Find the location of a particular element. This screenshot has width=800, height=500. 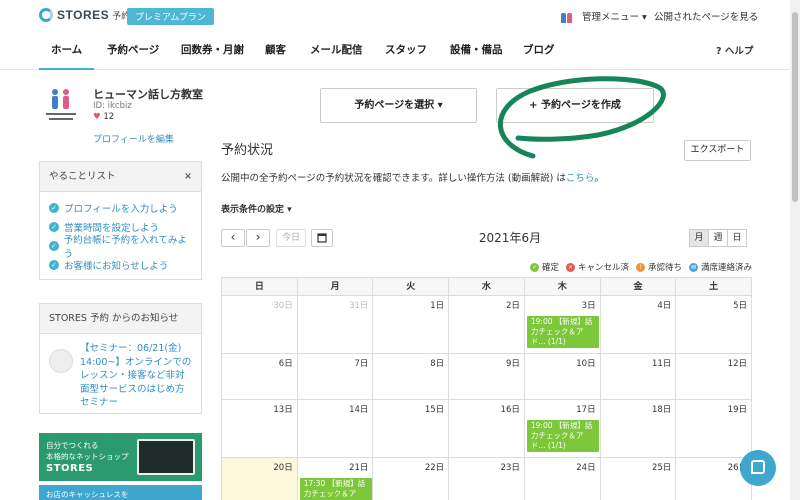

todo-card-header: やることリスト × is located at coordinates (120, 177).